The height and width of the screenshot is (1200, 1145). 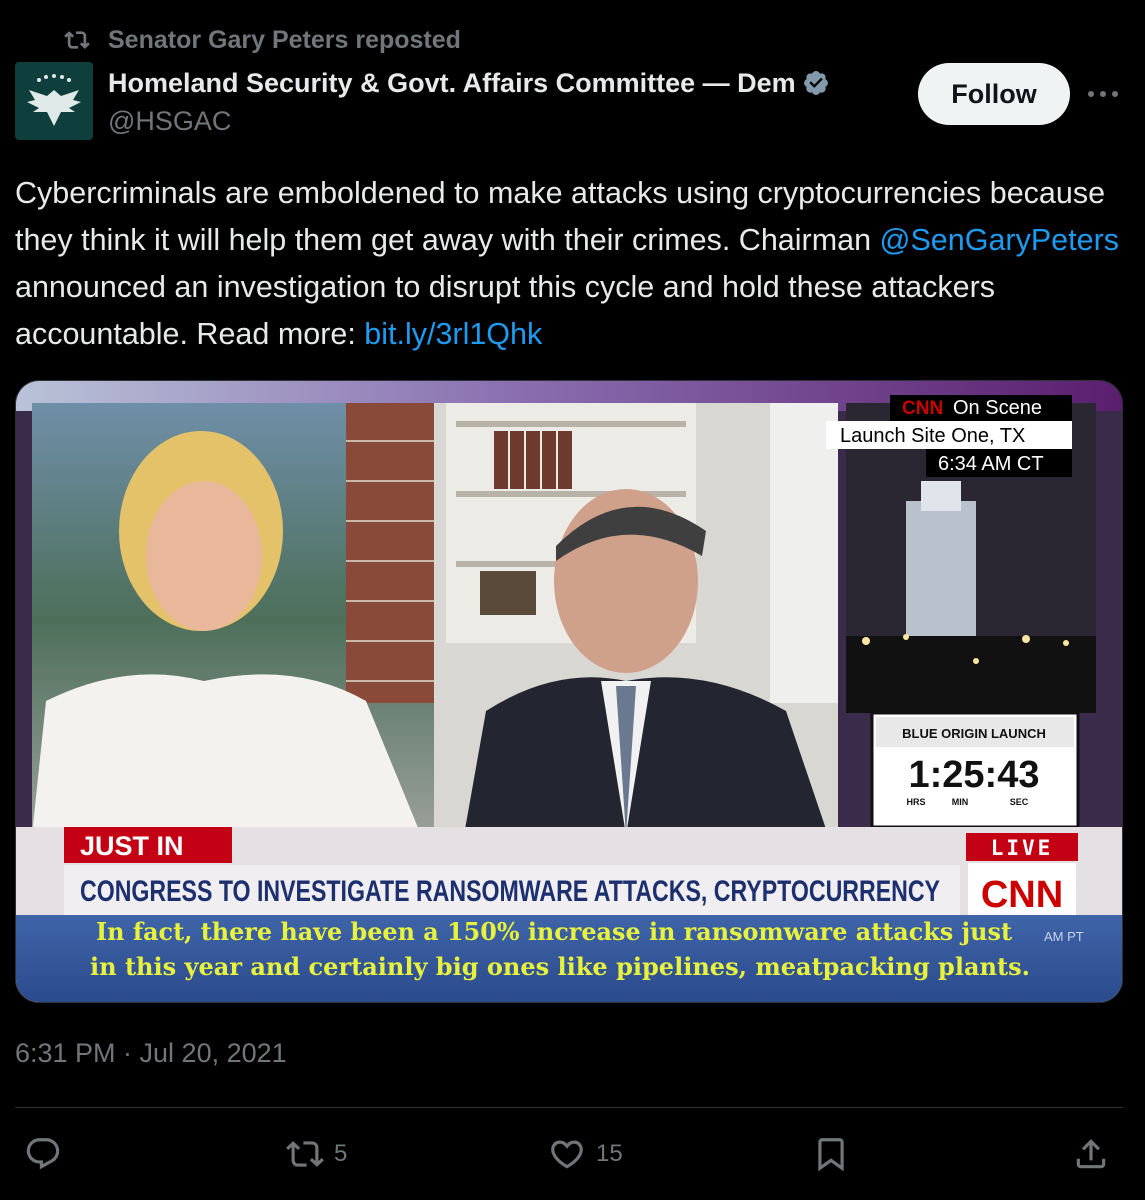 I want to click on heart-icon, so click(x=567, y=1154).